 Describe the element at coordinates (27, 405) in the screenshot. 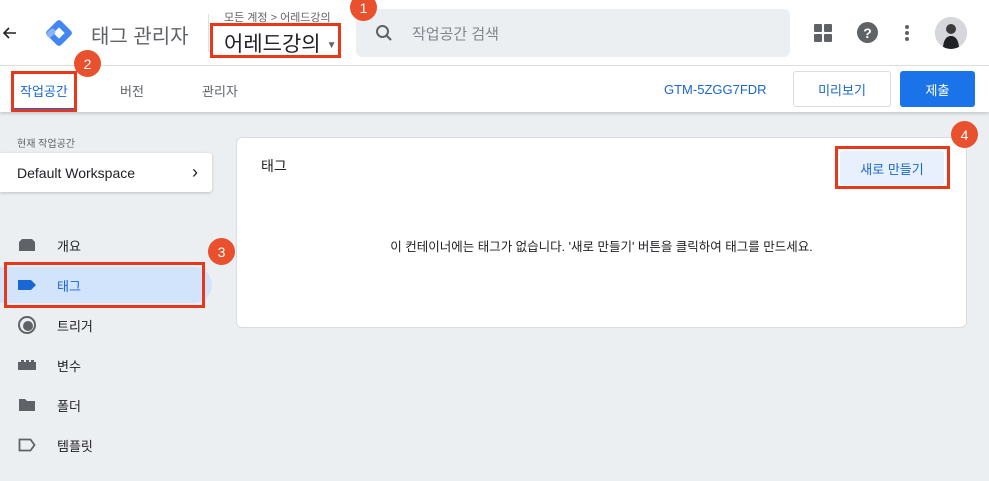

I see `folder-icon` at that location.